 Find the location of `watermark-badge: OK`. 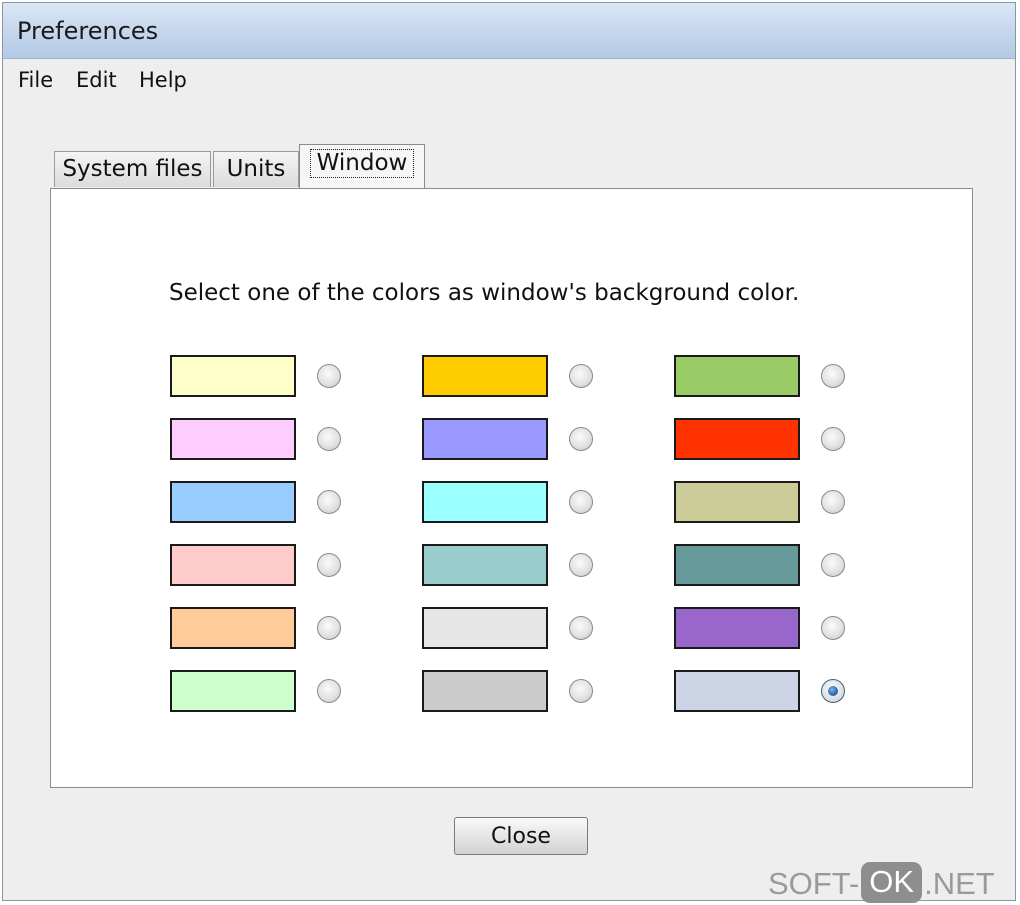

watermark-badge: OK is located at coordinates (892, 882).